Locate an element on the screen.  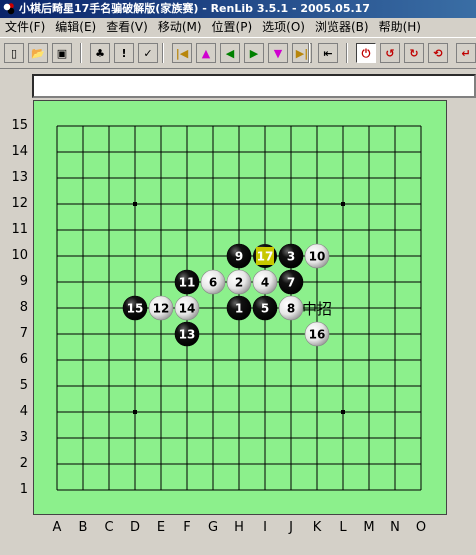
stone-2: 2 is located at coordinates (239, 282).